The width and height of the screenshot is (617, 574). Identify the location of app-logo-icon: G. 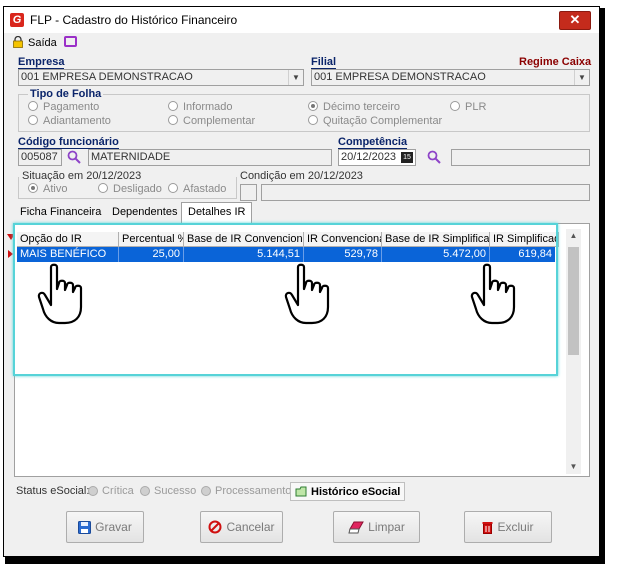
(17, 20).